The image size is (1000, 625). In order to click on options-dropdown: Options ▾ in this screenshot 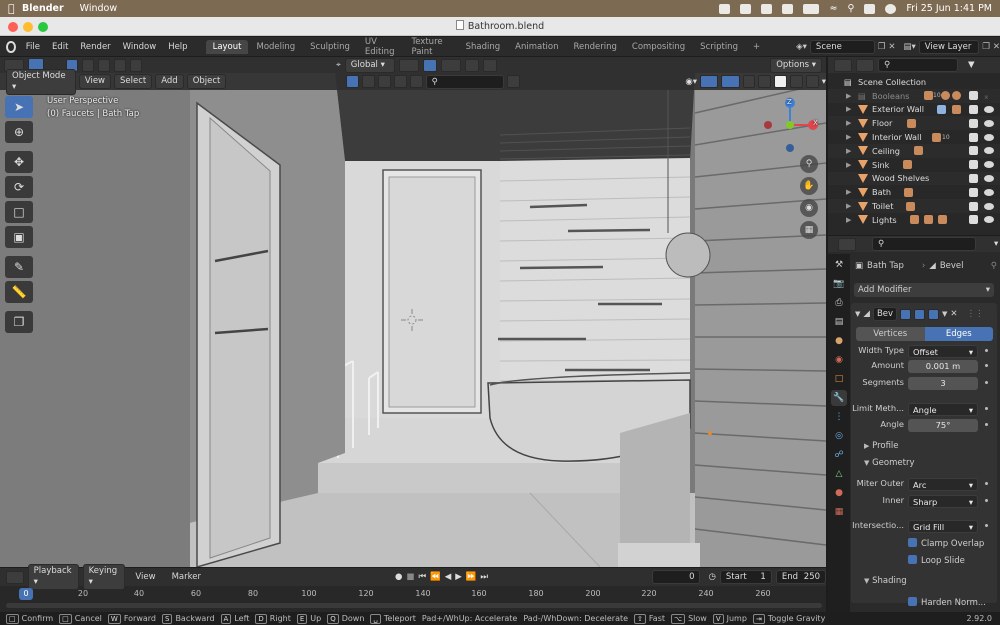, I will do `click(796, 65)`.